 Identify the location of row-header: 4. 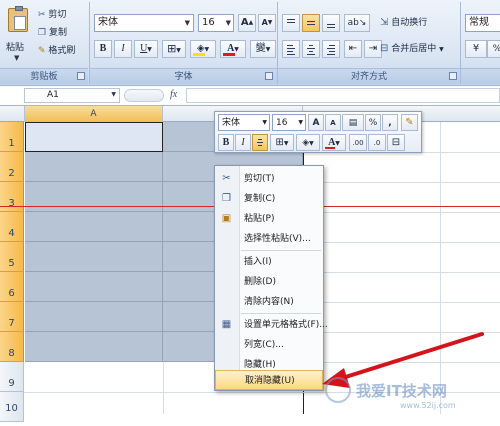
(12, 227).